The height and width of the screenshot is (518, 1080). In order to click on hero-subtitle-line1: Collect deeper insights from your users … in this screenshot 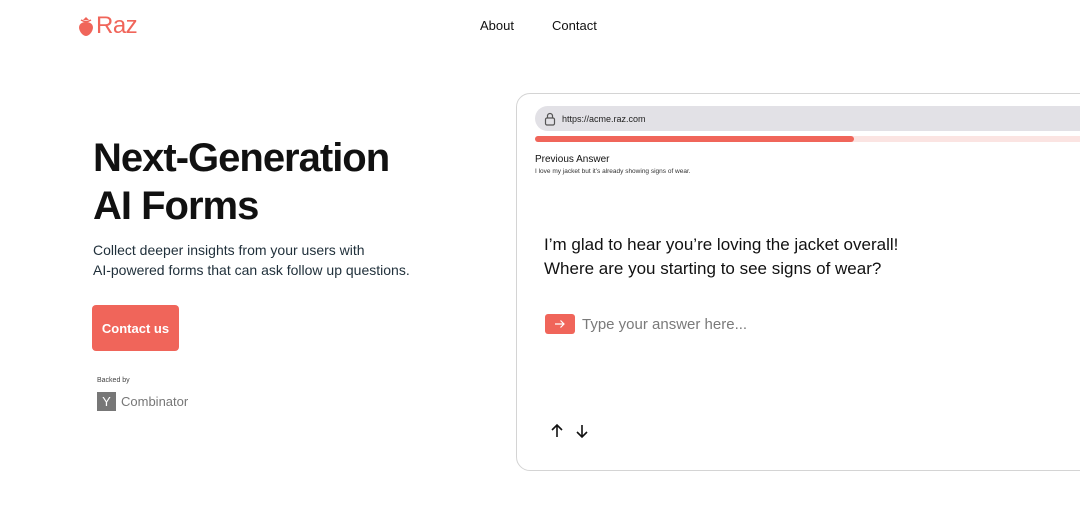, I will do `click(229, 250)`.